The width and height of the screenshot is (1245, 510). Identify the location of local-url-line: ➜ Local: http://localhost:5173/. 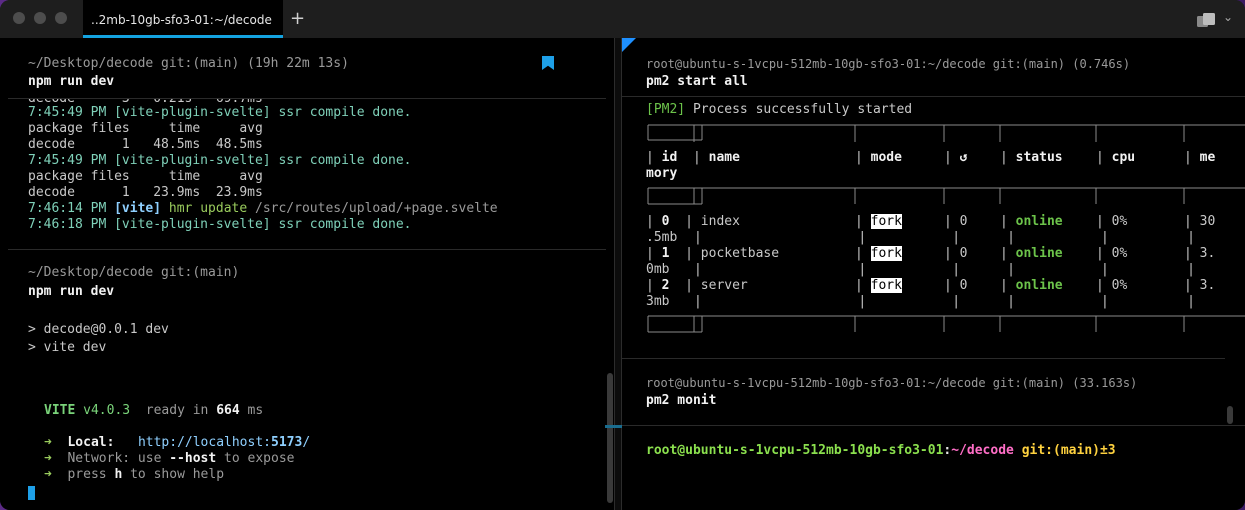
(177, 443).